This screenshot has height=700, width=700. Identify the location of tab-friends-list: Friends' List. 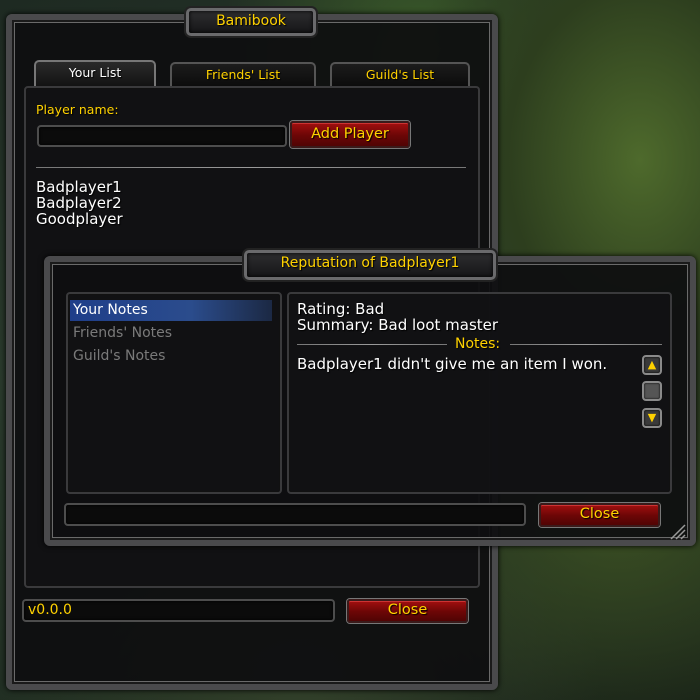
(243, 74).